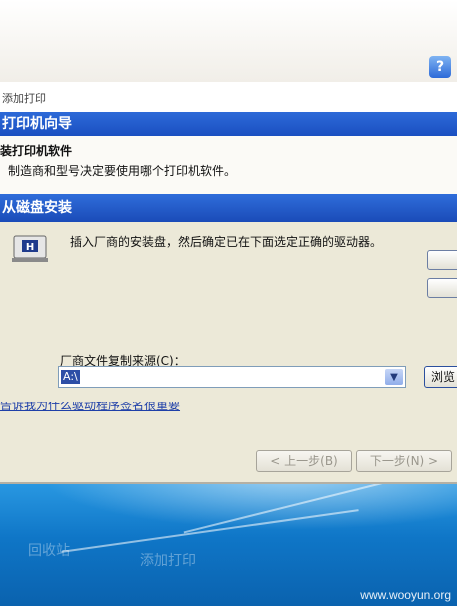  I want to click on browse-button: 浏览, so click(440, 377).